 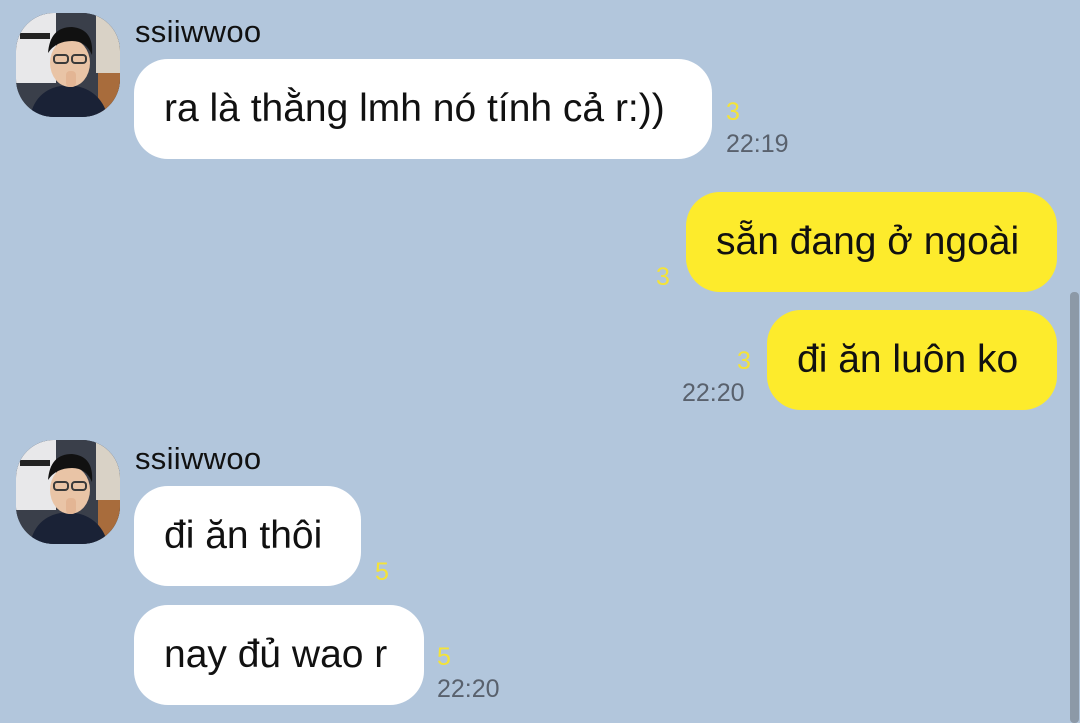 I want to click on message-text: ra là thằng lmh nó tính cả r:)), so click(x=414, y=108).